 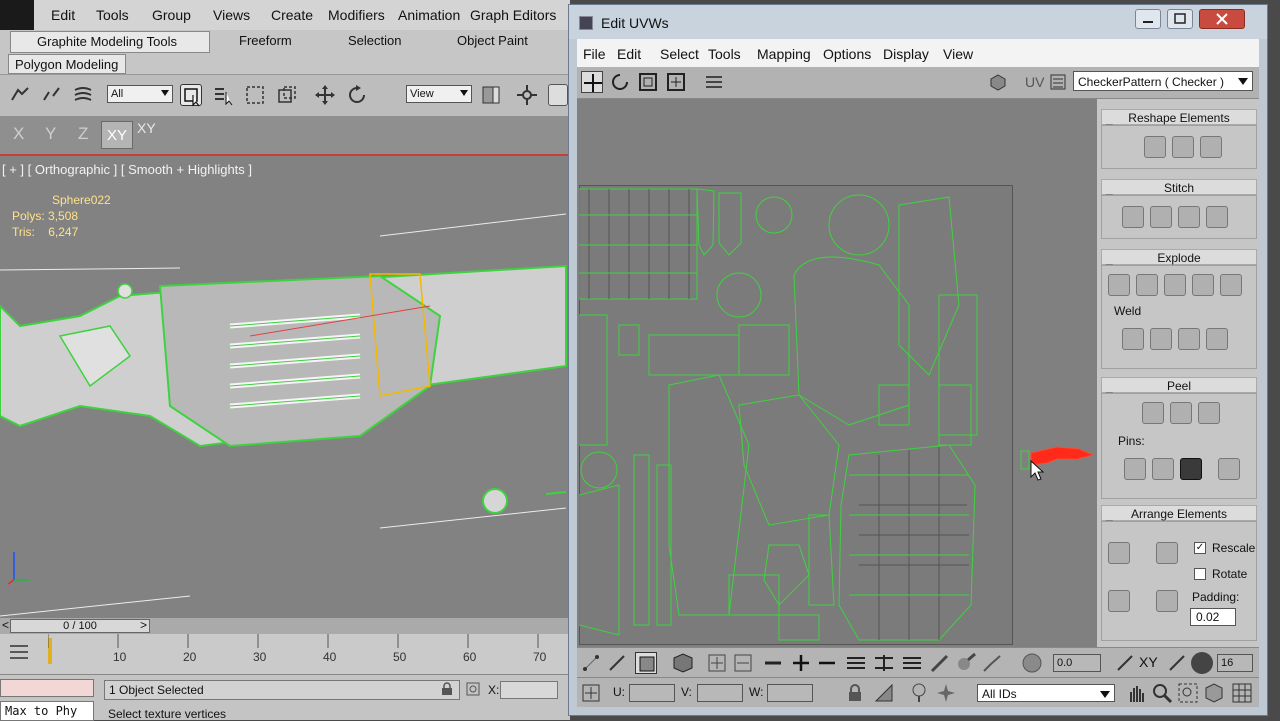 What do you see at coordinates (1125, 663) in the screenshot?
I see `falloff-type-icon` at bounding box center [1125, 663].